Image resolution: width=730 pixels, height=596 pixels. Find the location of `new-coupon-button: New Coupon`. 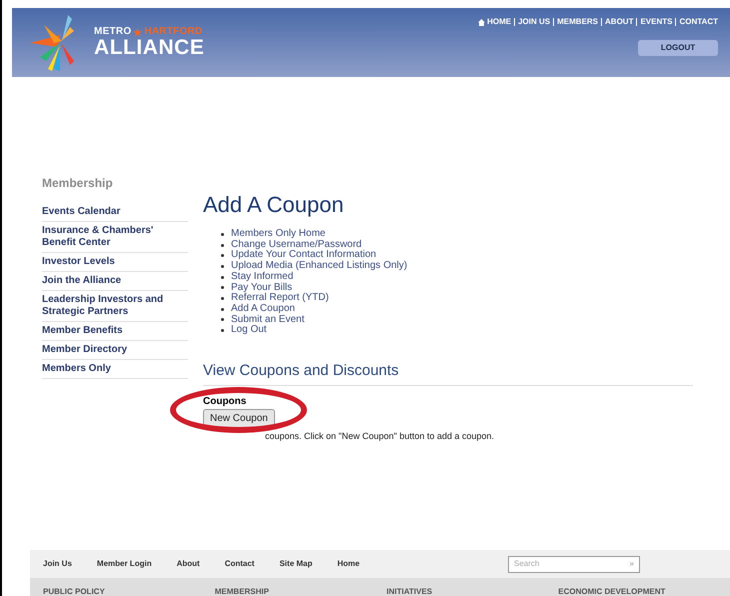

new-coupon-button: New Coupon is located at coordinates (239, 418).